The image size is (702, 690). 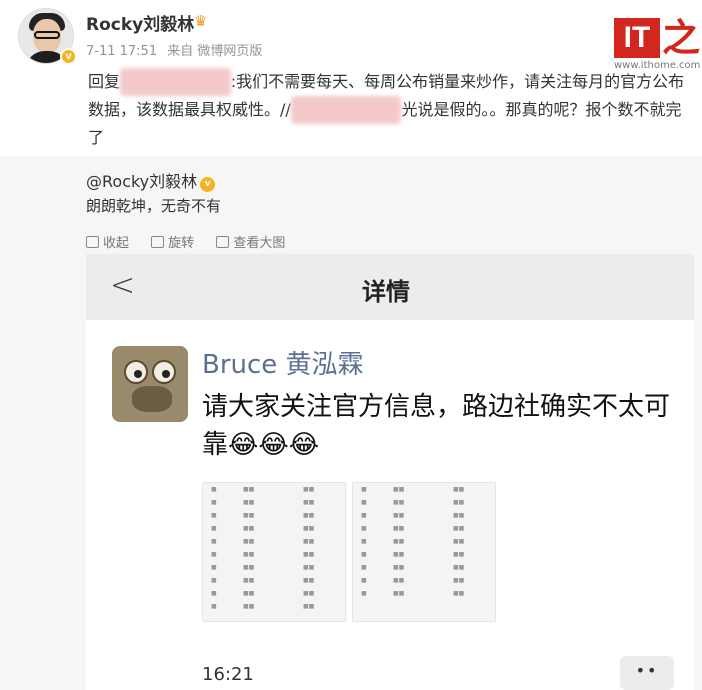 I want to click on logo-it: IT, so click(x=637, y=38).